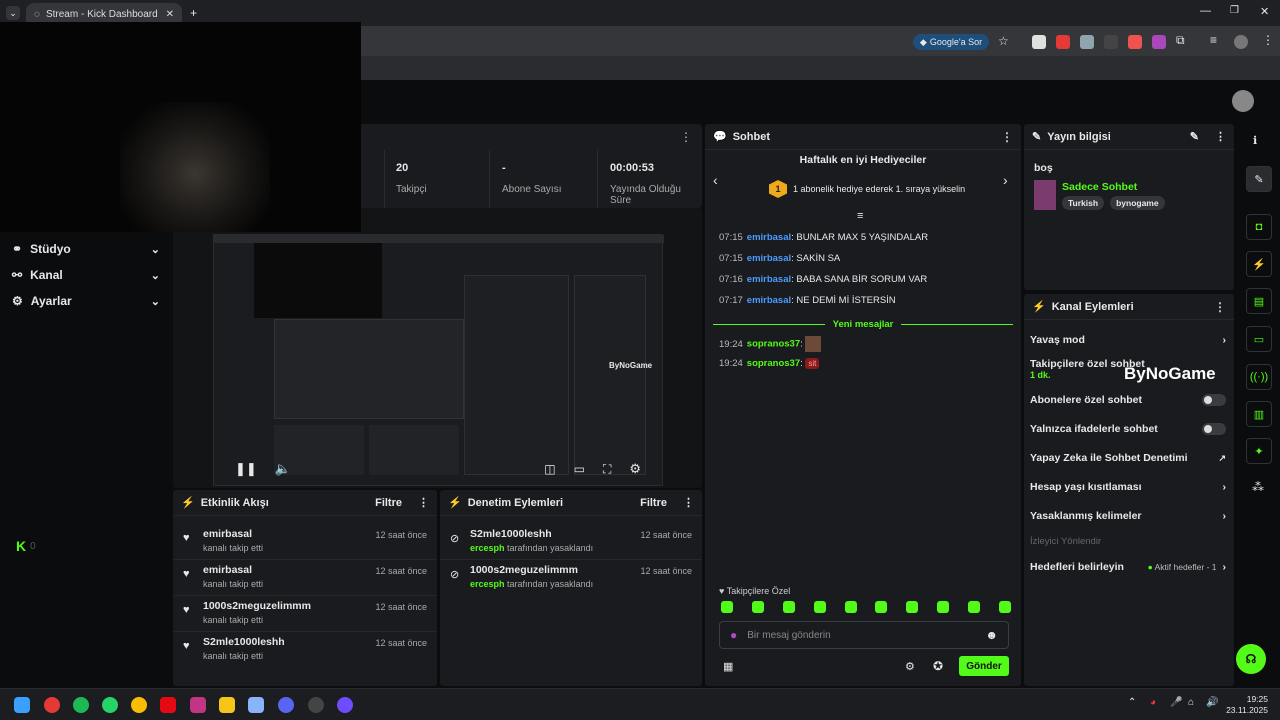 The width and height of the screenshot is (1280, 720). I want to click on netflix-icon, so click(168, 705).